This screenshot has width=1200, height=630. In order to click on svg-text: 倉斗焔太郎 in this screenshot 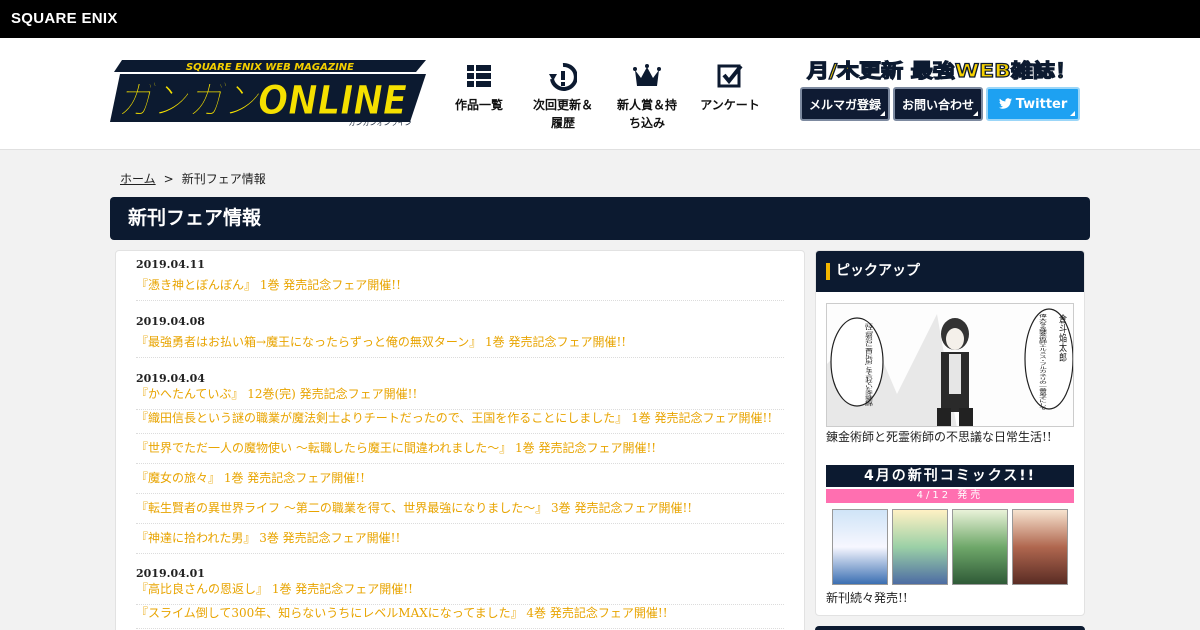, I will do `click(1063, 338)`.